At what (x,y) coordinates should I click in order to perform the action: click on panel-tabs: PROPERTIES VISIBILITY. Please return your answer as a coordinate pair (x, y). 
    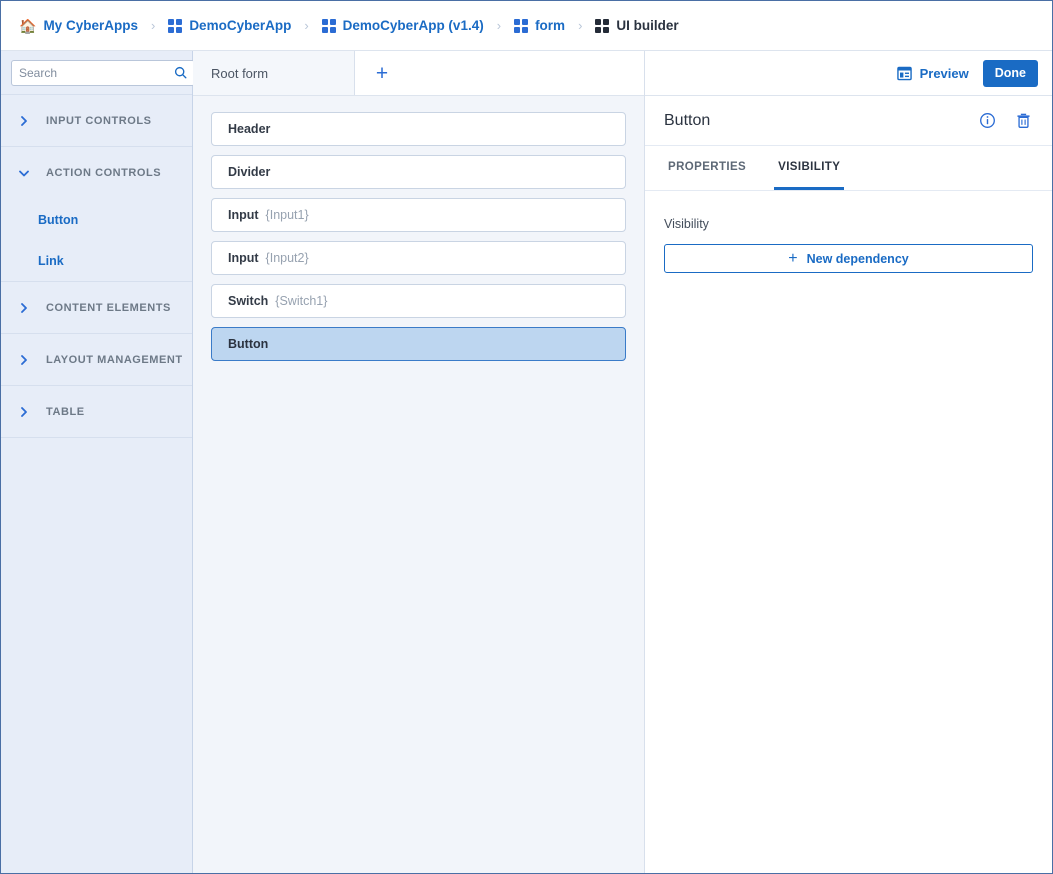
    Looking at the image, I should click on (848, 168).